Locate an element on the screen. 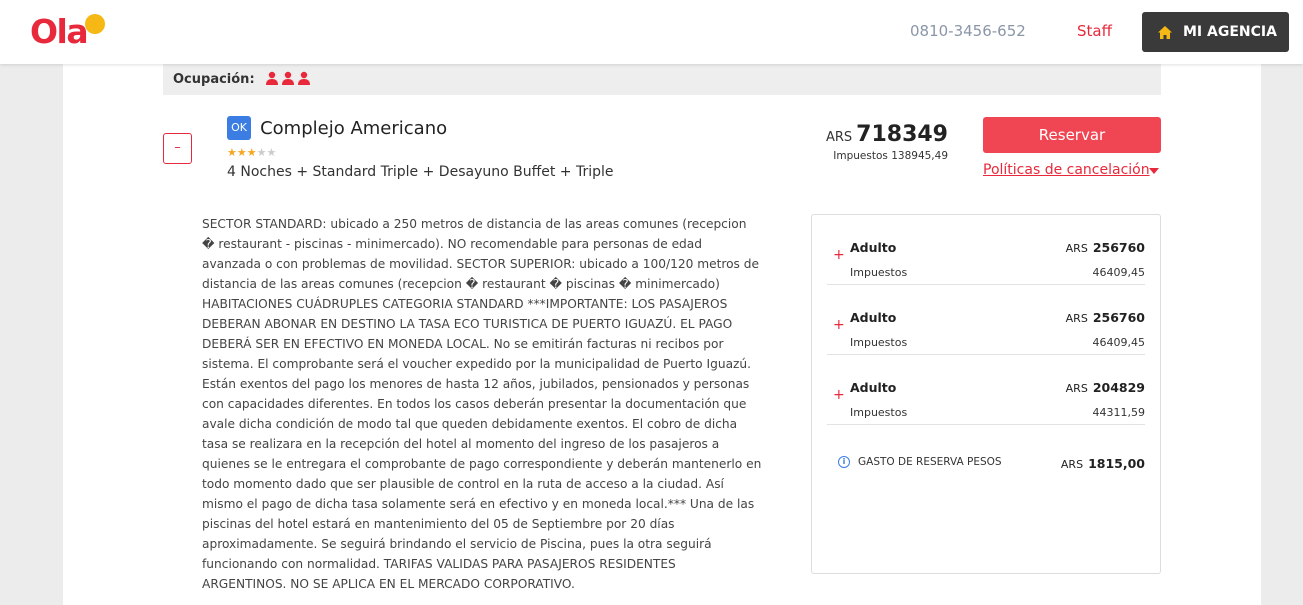  breakdown-row: + Adulto ARS 204829 Impuestos 44311,59 is located at coordinates (986, 390).